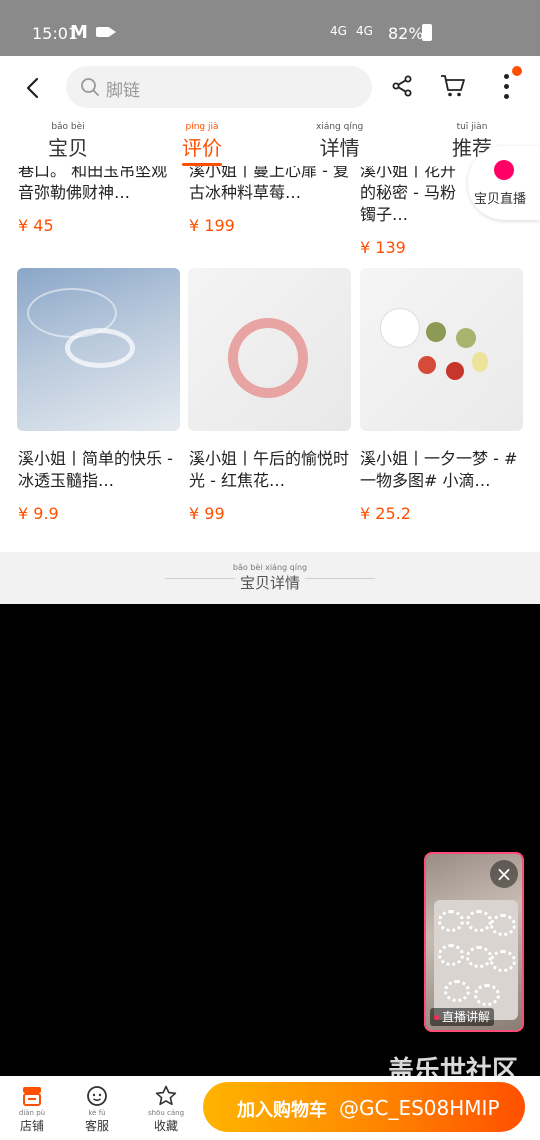 Image resolution: width=540 pixels, height=1140 pixels. I want to click on product-price: ¥ 99, so click(207, 513).